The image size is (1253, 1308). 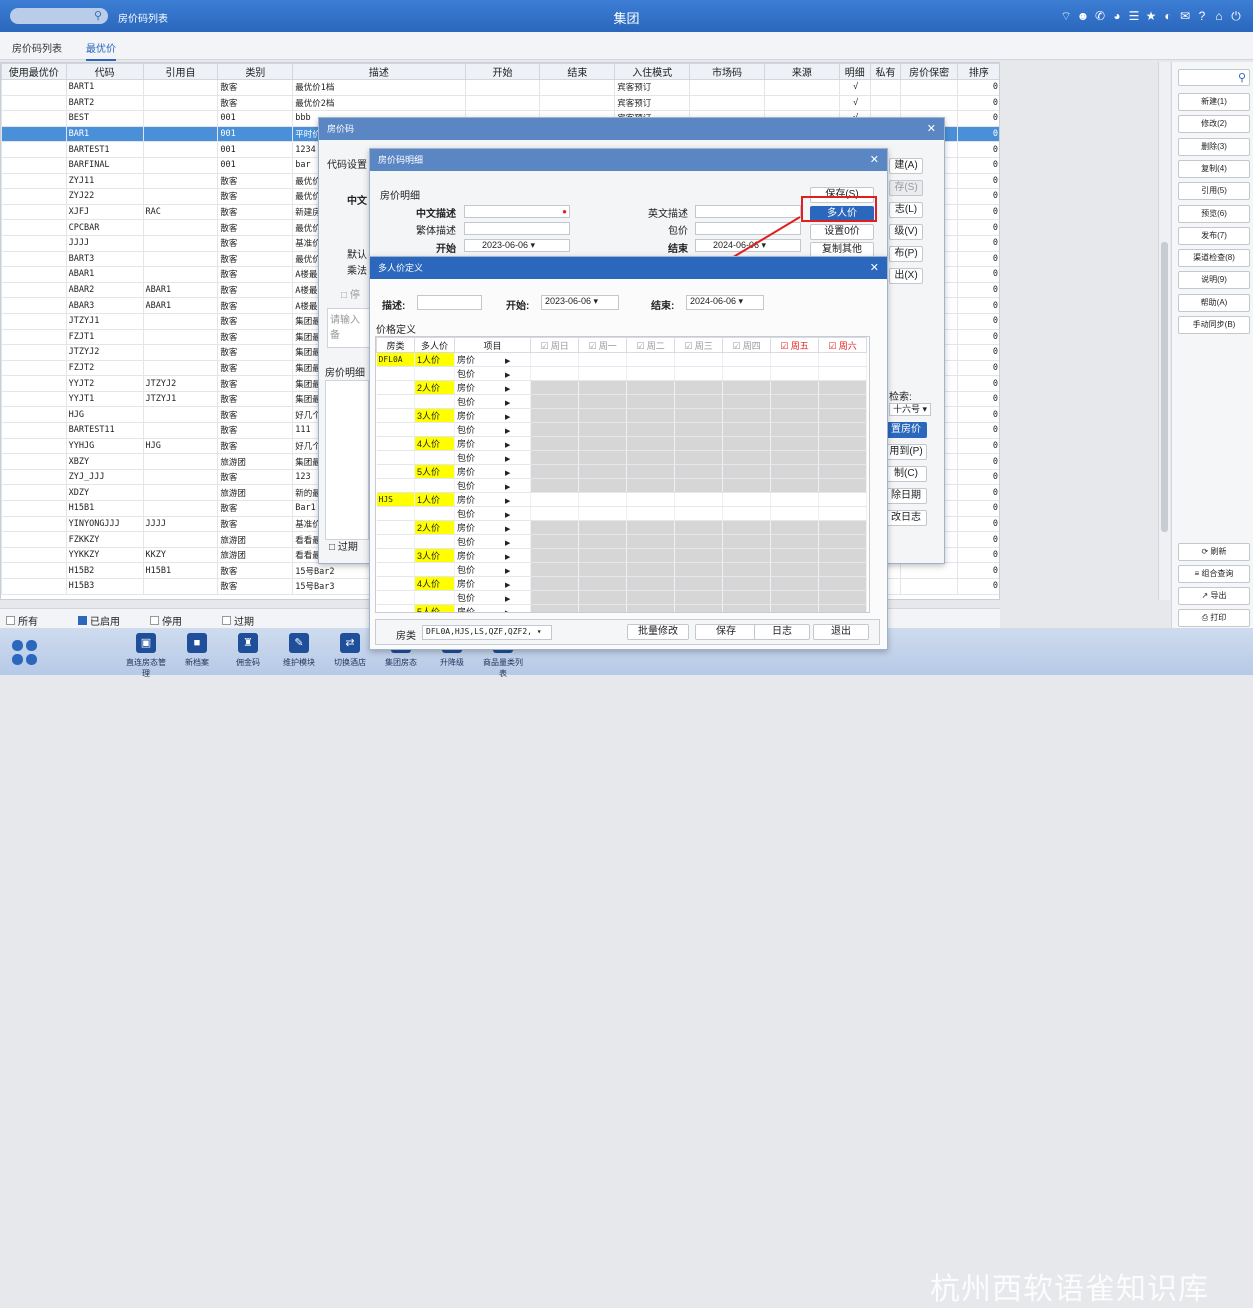 I want to click on print-button: ⎙ 打印, so click(x=1214, y=618).